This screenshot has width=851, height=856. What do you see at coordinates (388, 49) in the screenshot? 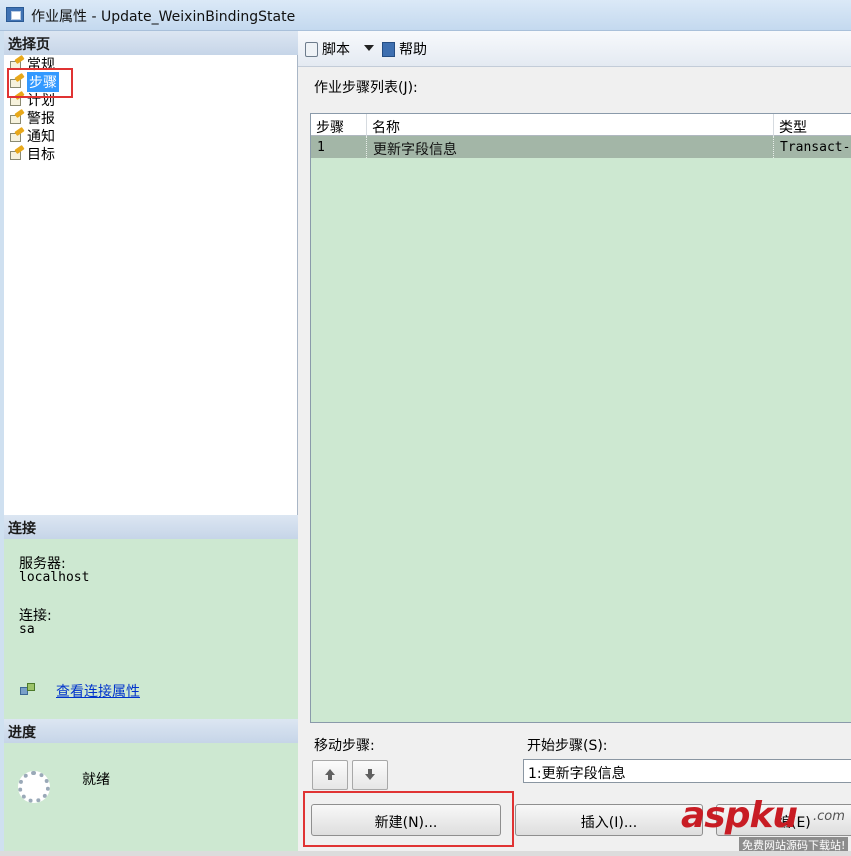
I see `help-icon` at bounding box center [388, 49].